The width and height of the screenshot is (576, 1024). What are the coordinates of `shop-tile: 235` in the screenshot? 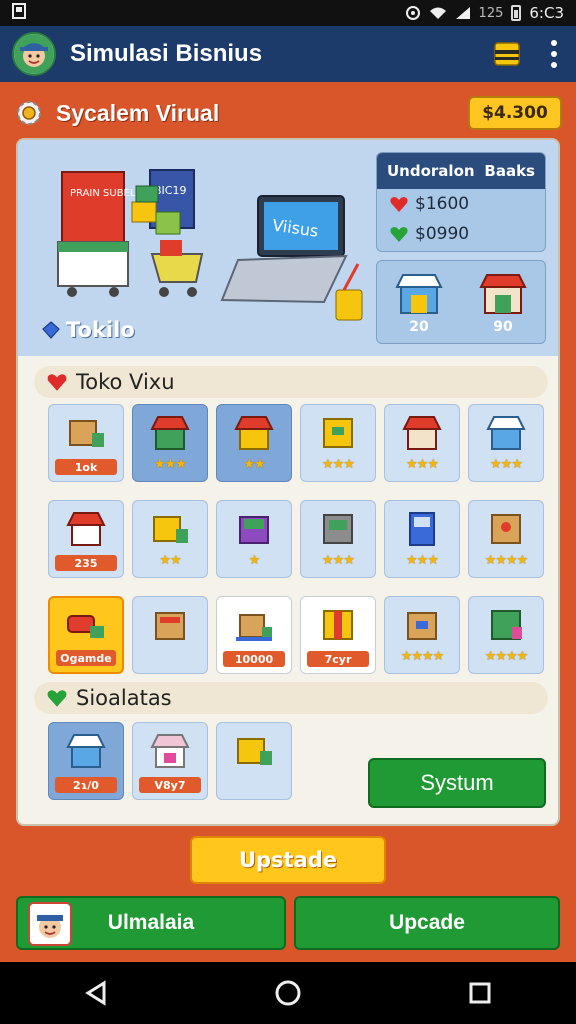 It's located at (86, 539).